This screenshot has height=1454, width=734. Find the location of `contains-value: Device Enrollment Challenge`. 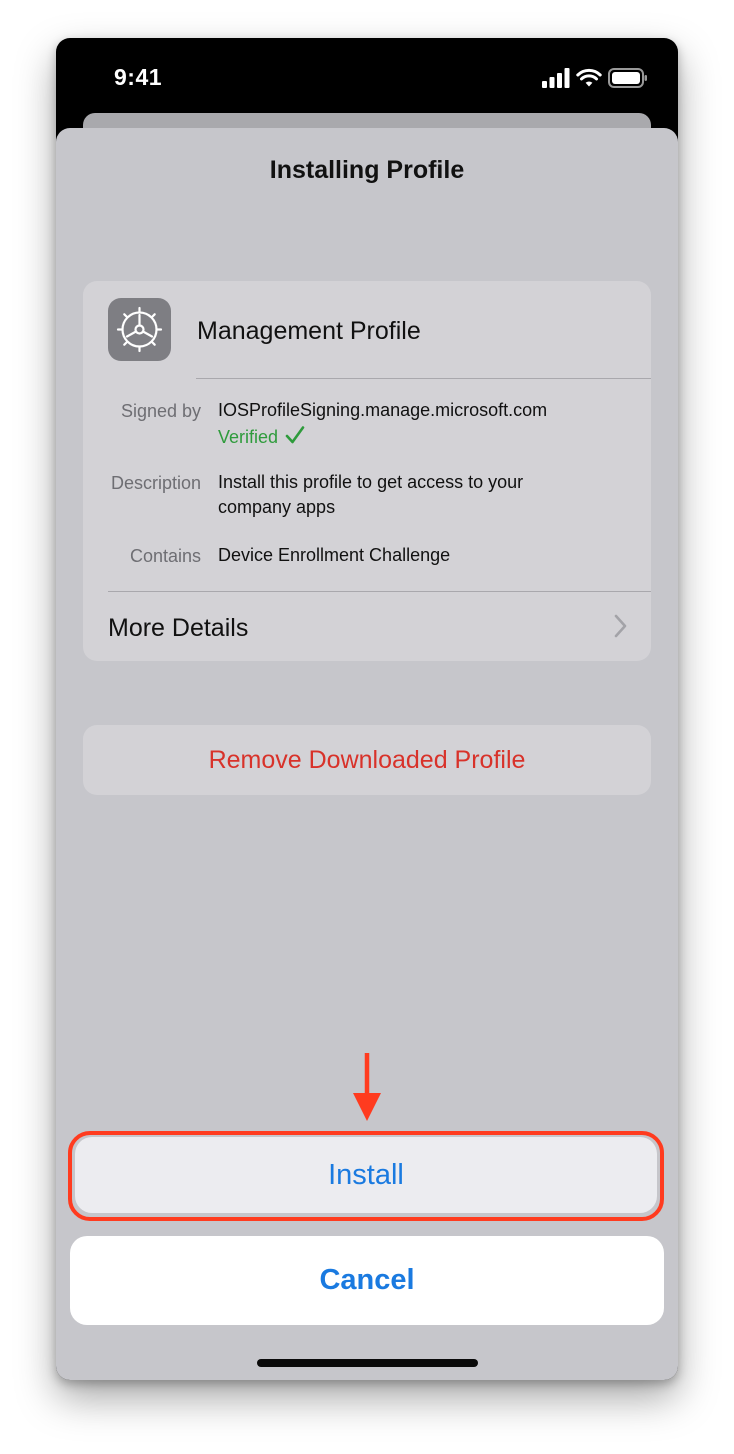

contains-value: Device Enrollment Challenge is located at coordinates (334, 555).